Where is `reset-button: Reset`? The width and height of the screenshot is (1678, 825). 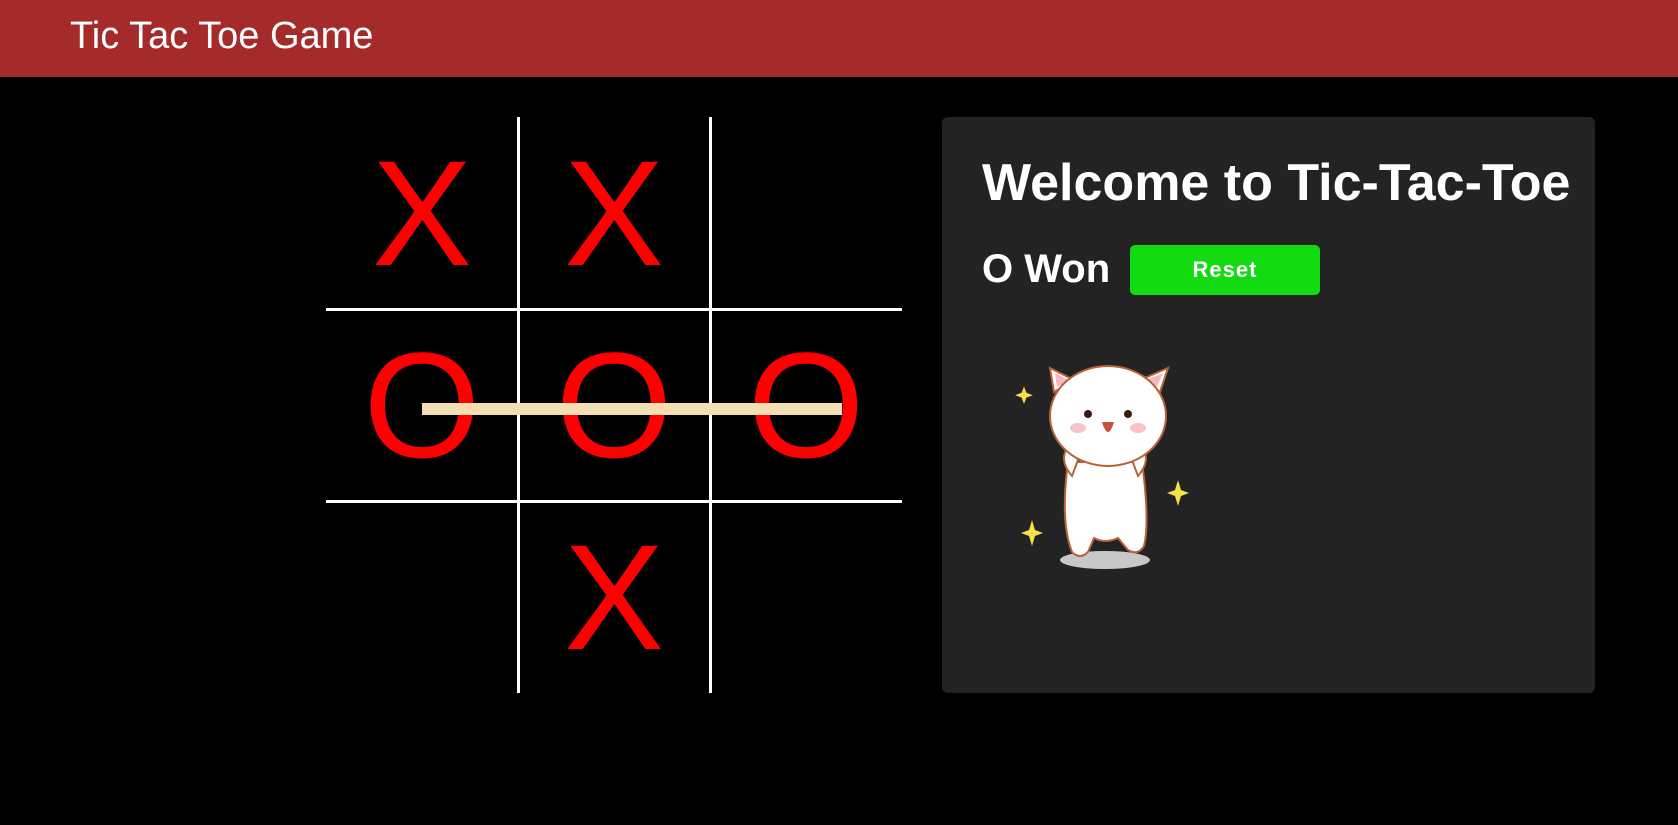
reset-button: Reset is located at coordinates (1225, 270).